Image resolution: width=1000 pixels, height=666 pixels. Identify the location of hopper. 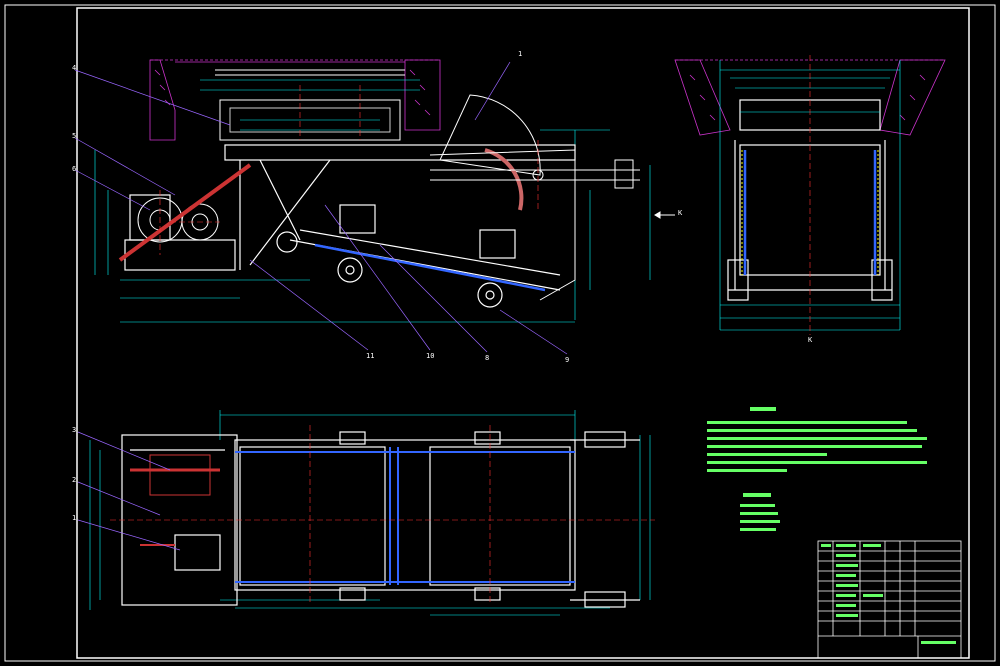
(310, 105).